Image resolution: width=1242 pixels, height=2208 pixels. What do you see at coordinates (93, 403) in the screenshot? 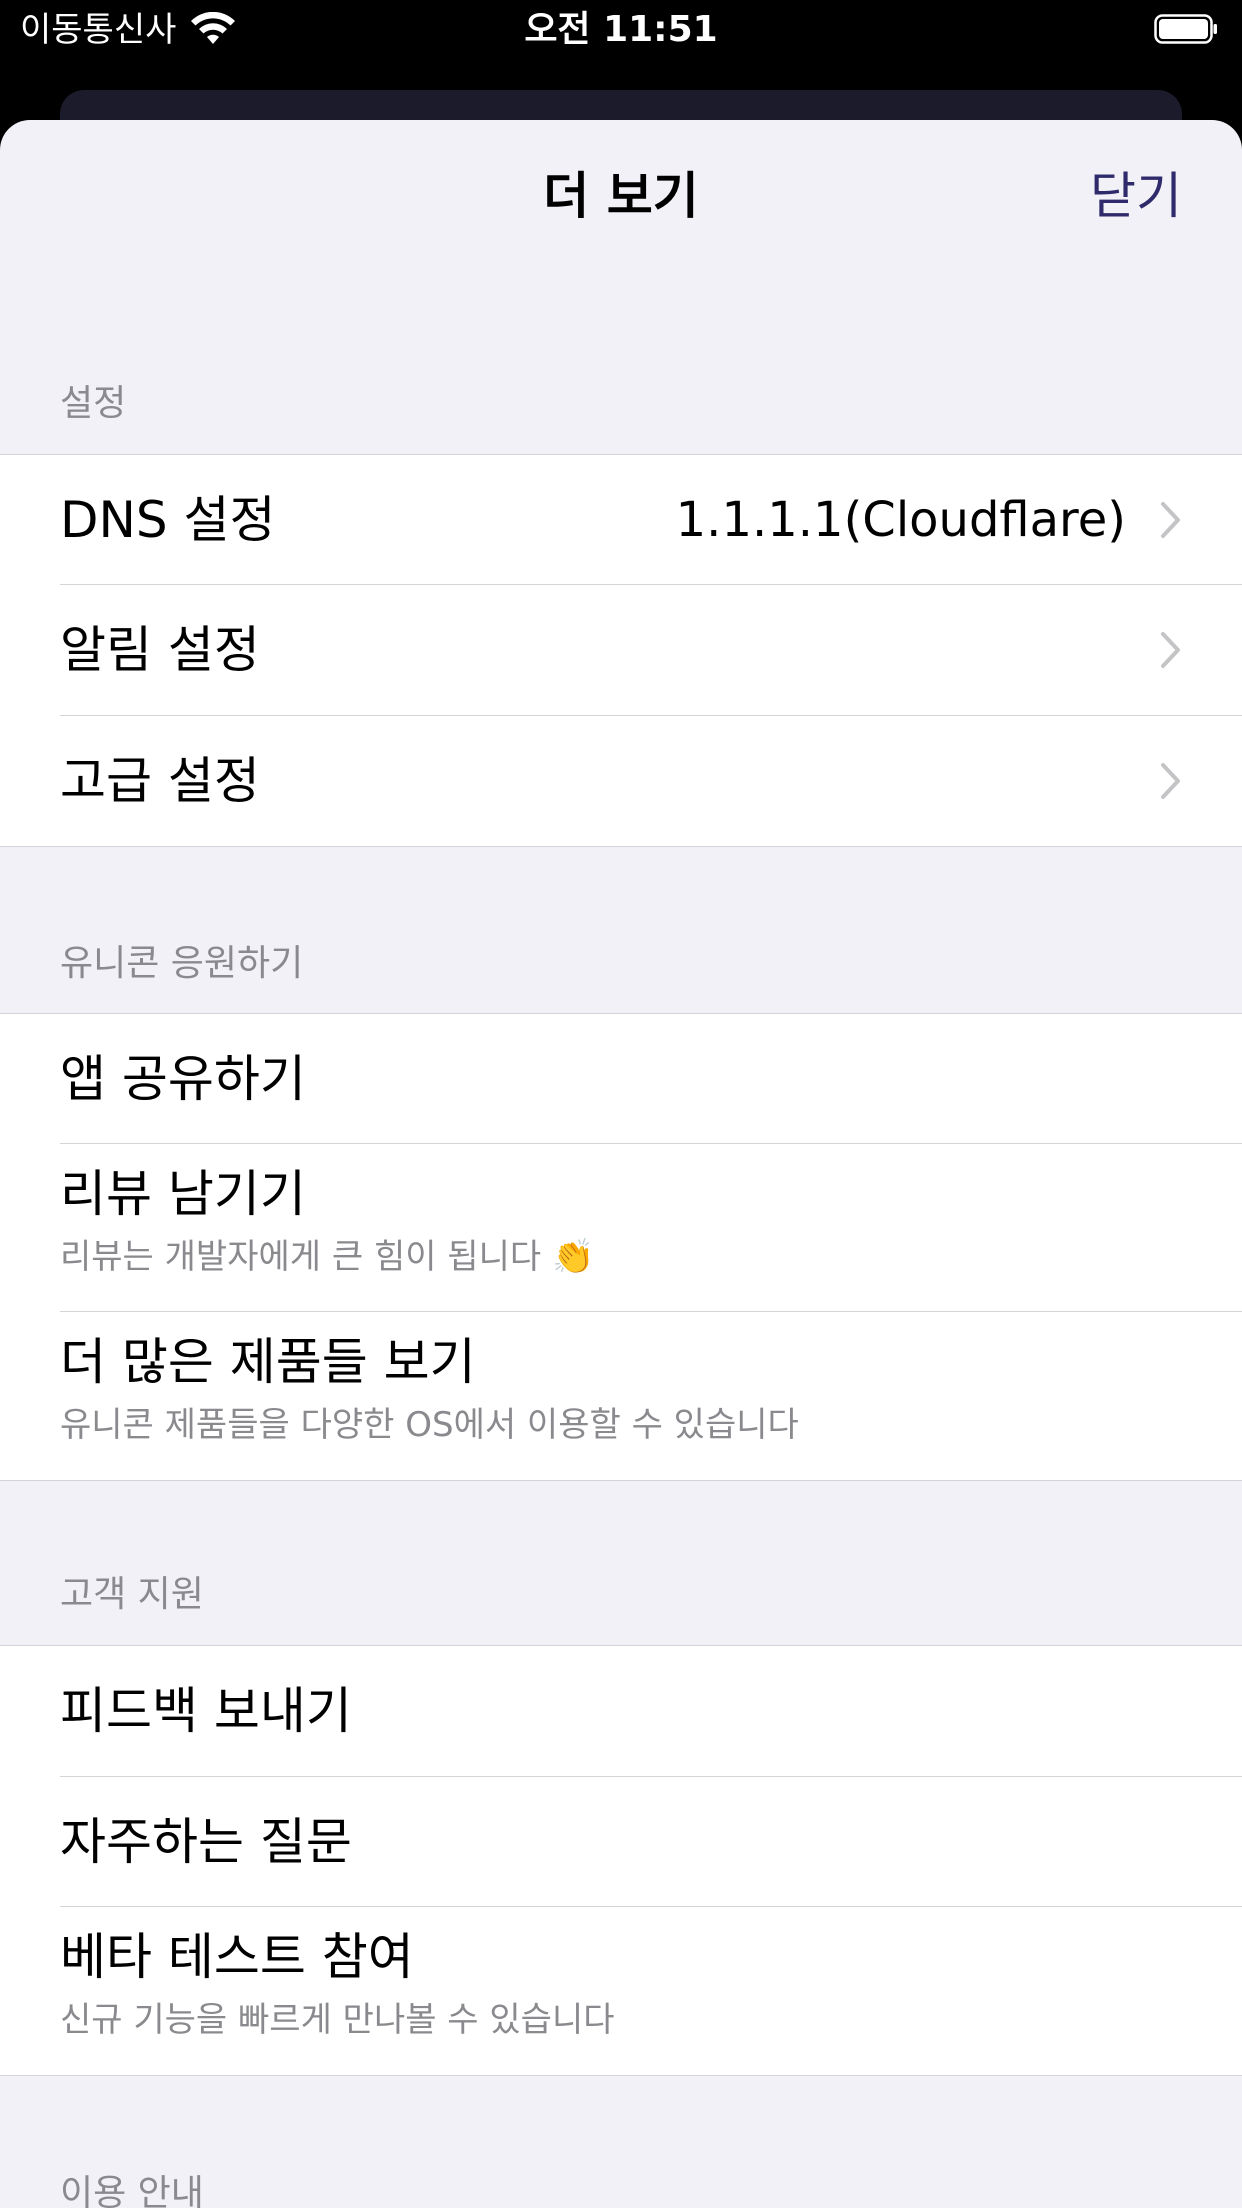
I see `section-header-settings: 설정` at bounding box center [93, 403].